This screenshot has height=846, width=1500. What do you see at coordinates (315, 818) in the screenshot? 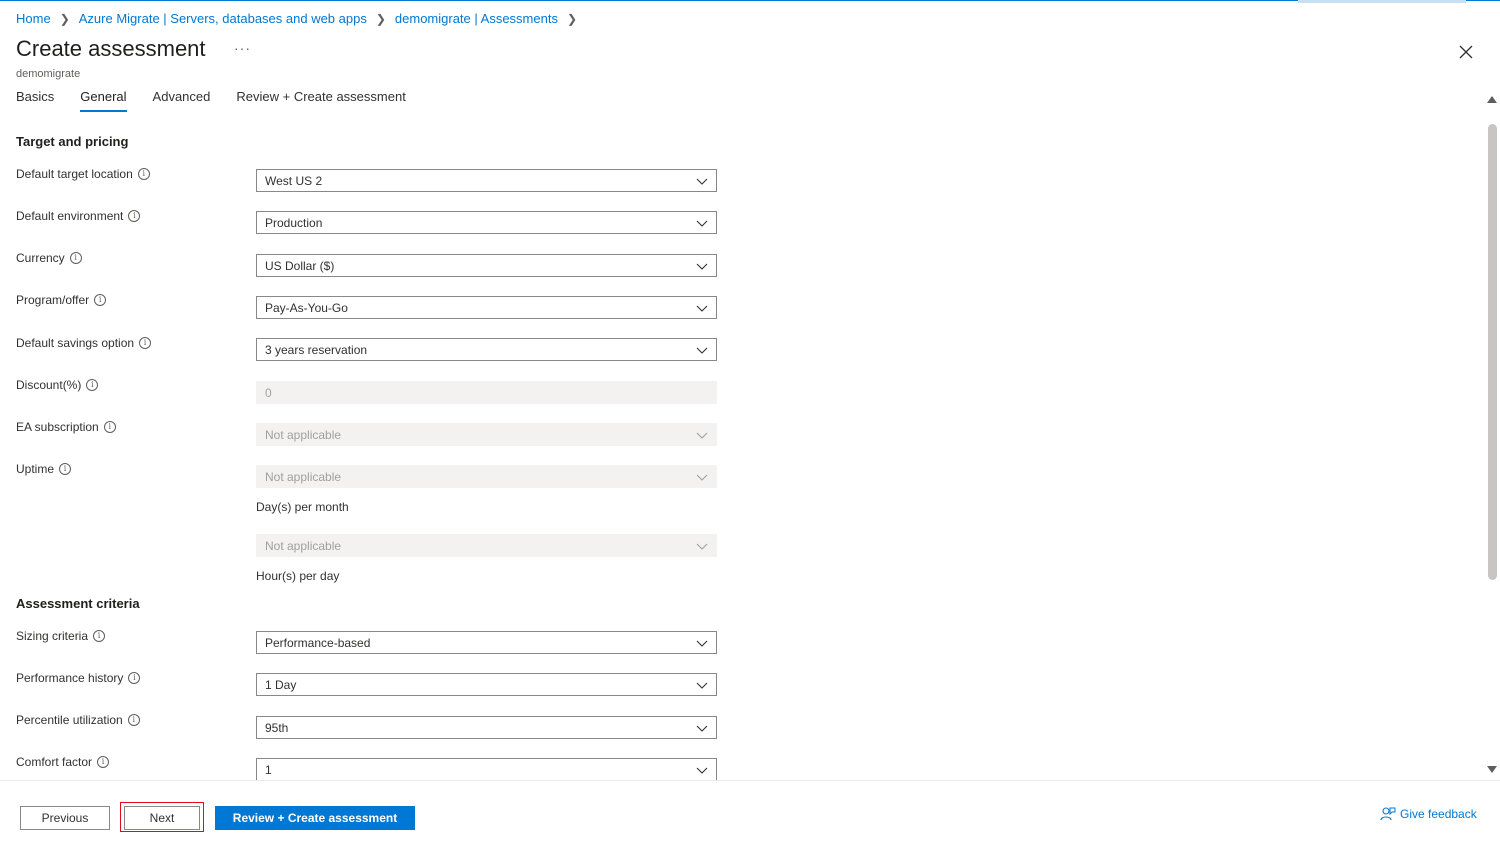
I see `review-create-button: Review + Create assessment` at bounding box center [315, 818].